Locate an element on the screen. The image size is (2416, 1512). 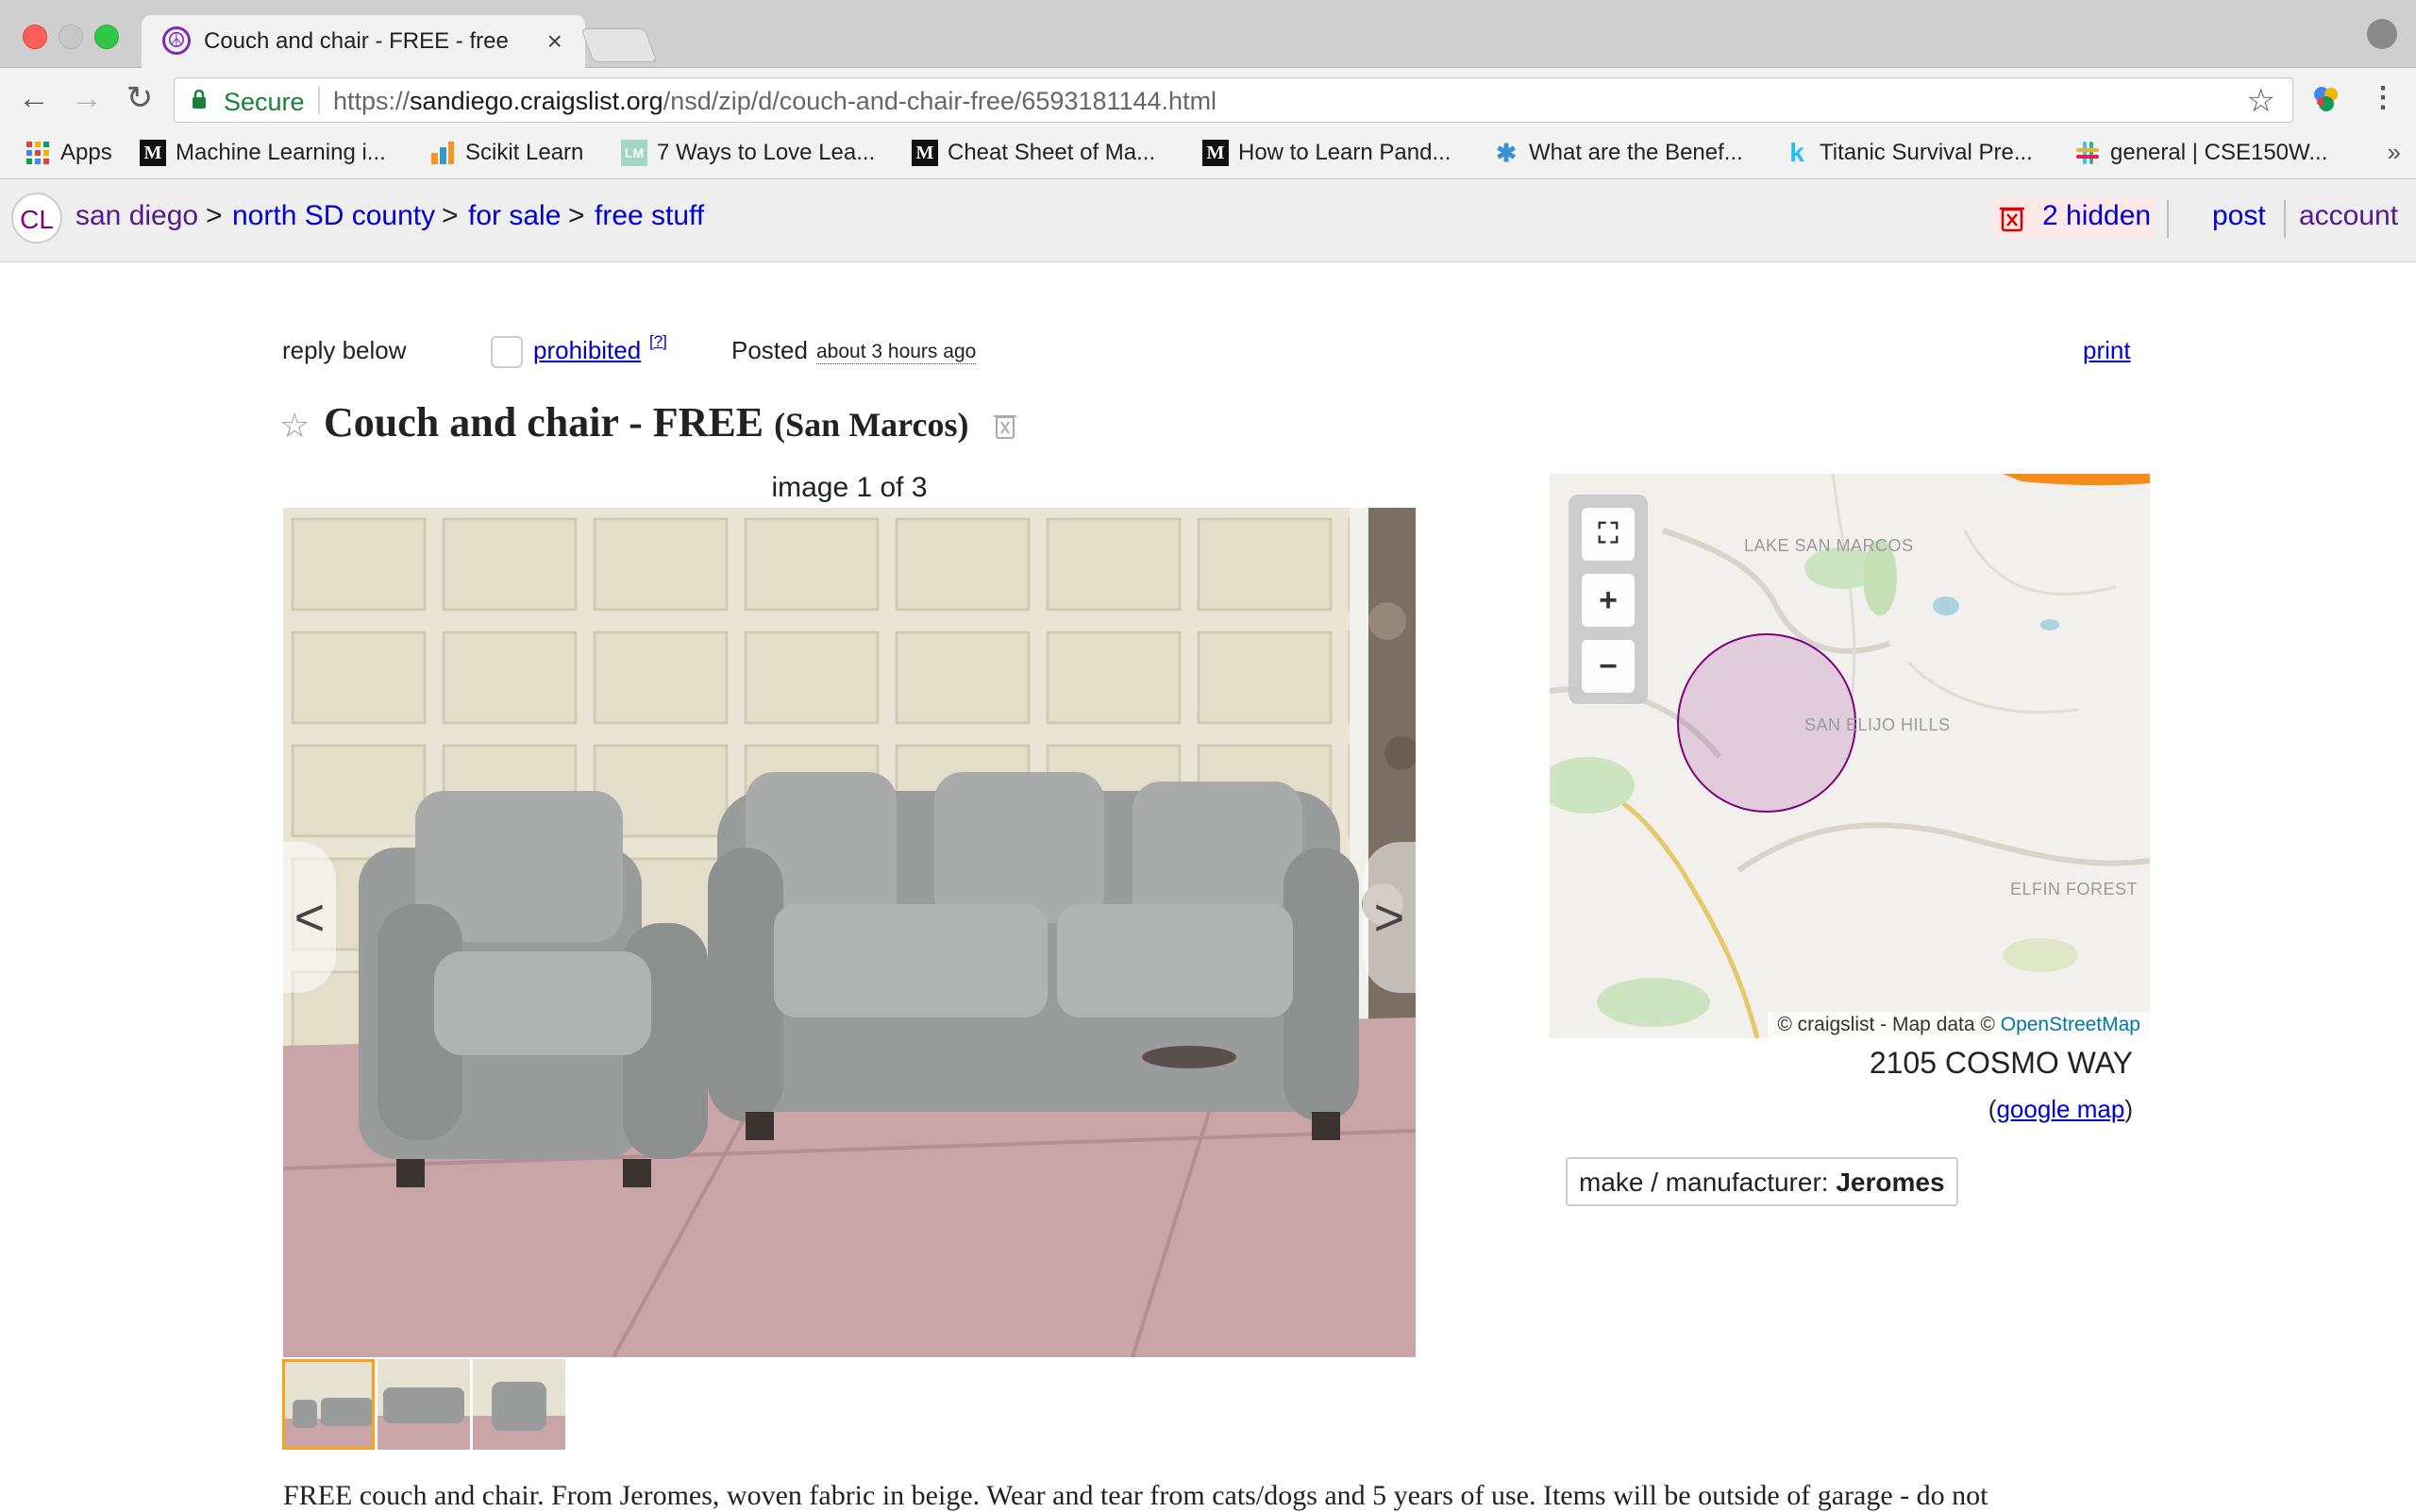
map-label-san-elijo-hills: SAN ELIJO HILLS is located at coordinates (1877, 724).